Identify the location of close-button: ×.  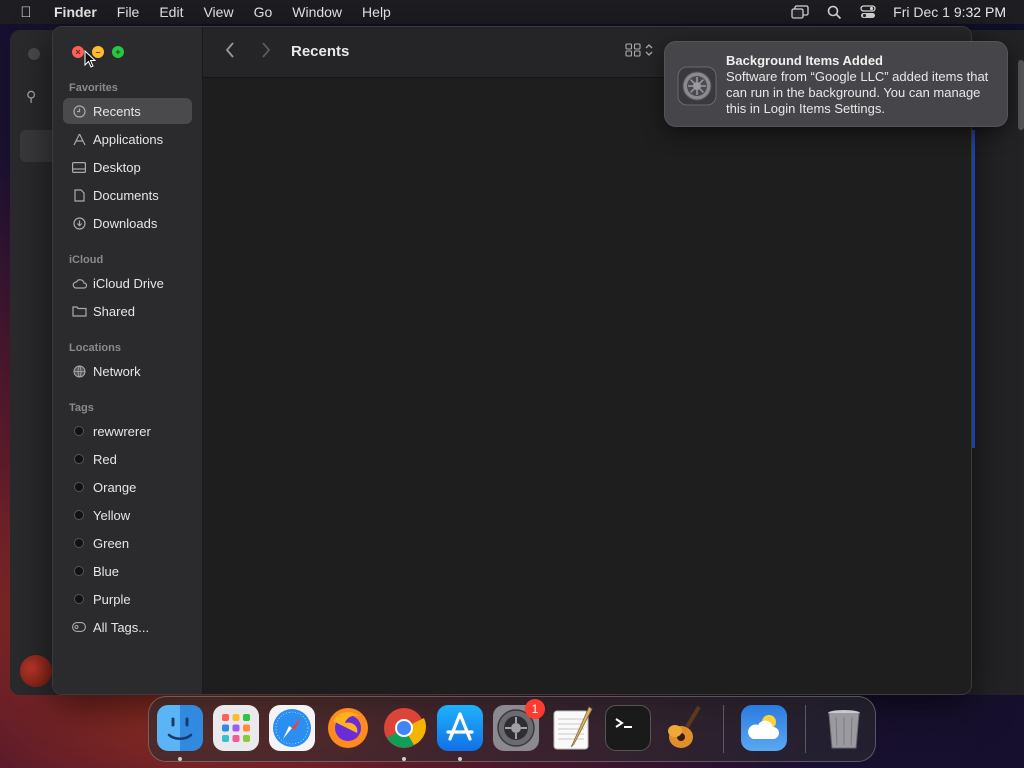
(78, 52).